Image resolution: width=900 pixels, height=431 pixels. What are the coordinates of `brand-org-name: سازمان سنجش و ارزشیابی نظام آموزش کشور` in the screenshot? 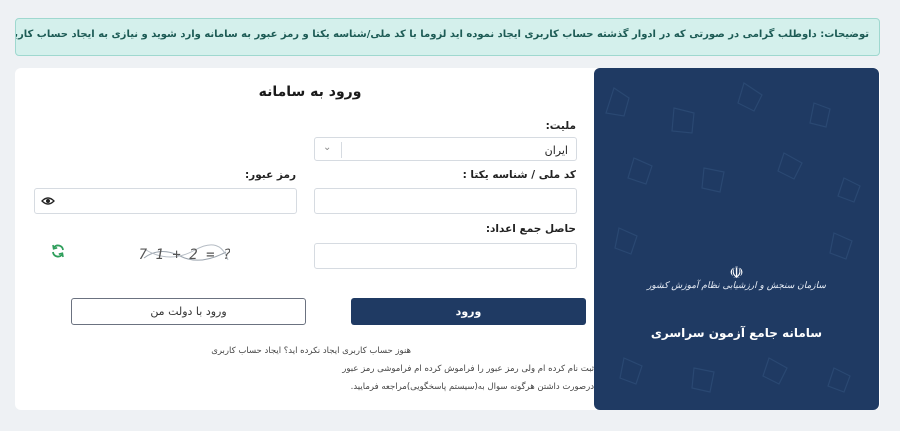 It's located at (736, 286).